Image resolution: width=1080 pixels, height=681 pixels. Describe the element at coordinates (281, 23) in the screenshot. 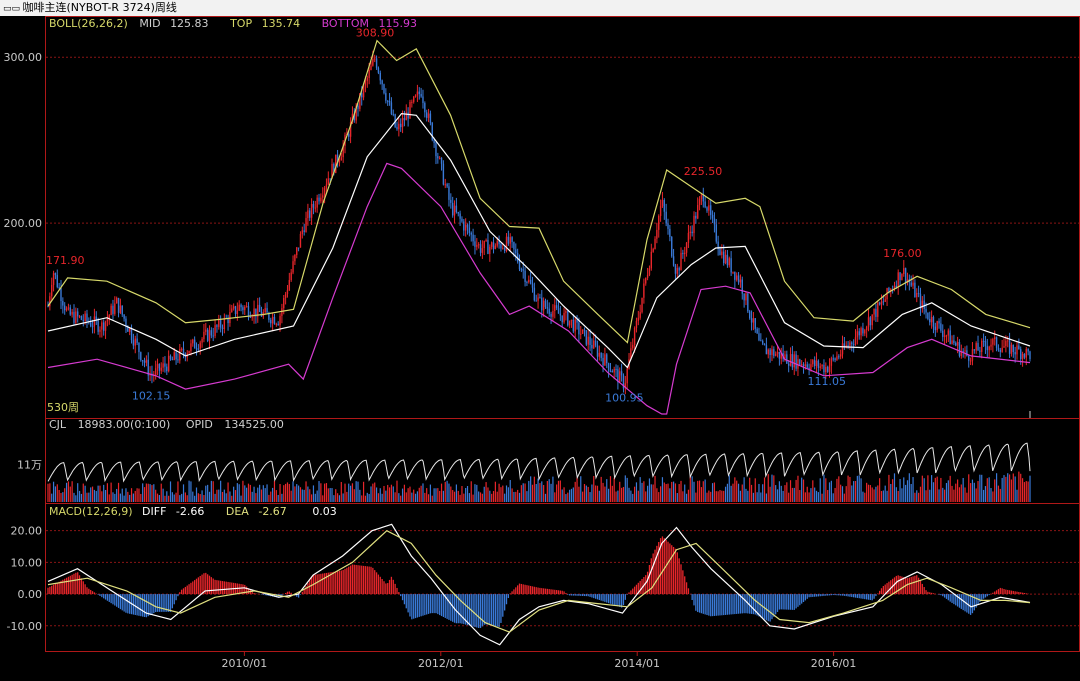

I see `boll-top-value: 135.74` at that location.